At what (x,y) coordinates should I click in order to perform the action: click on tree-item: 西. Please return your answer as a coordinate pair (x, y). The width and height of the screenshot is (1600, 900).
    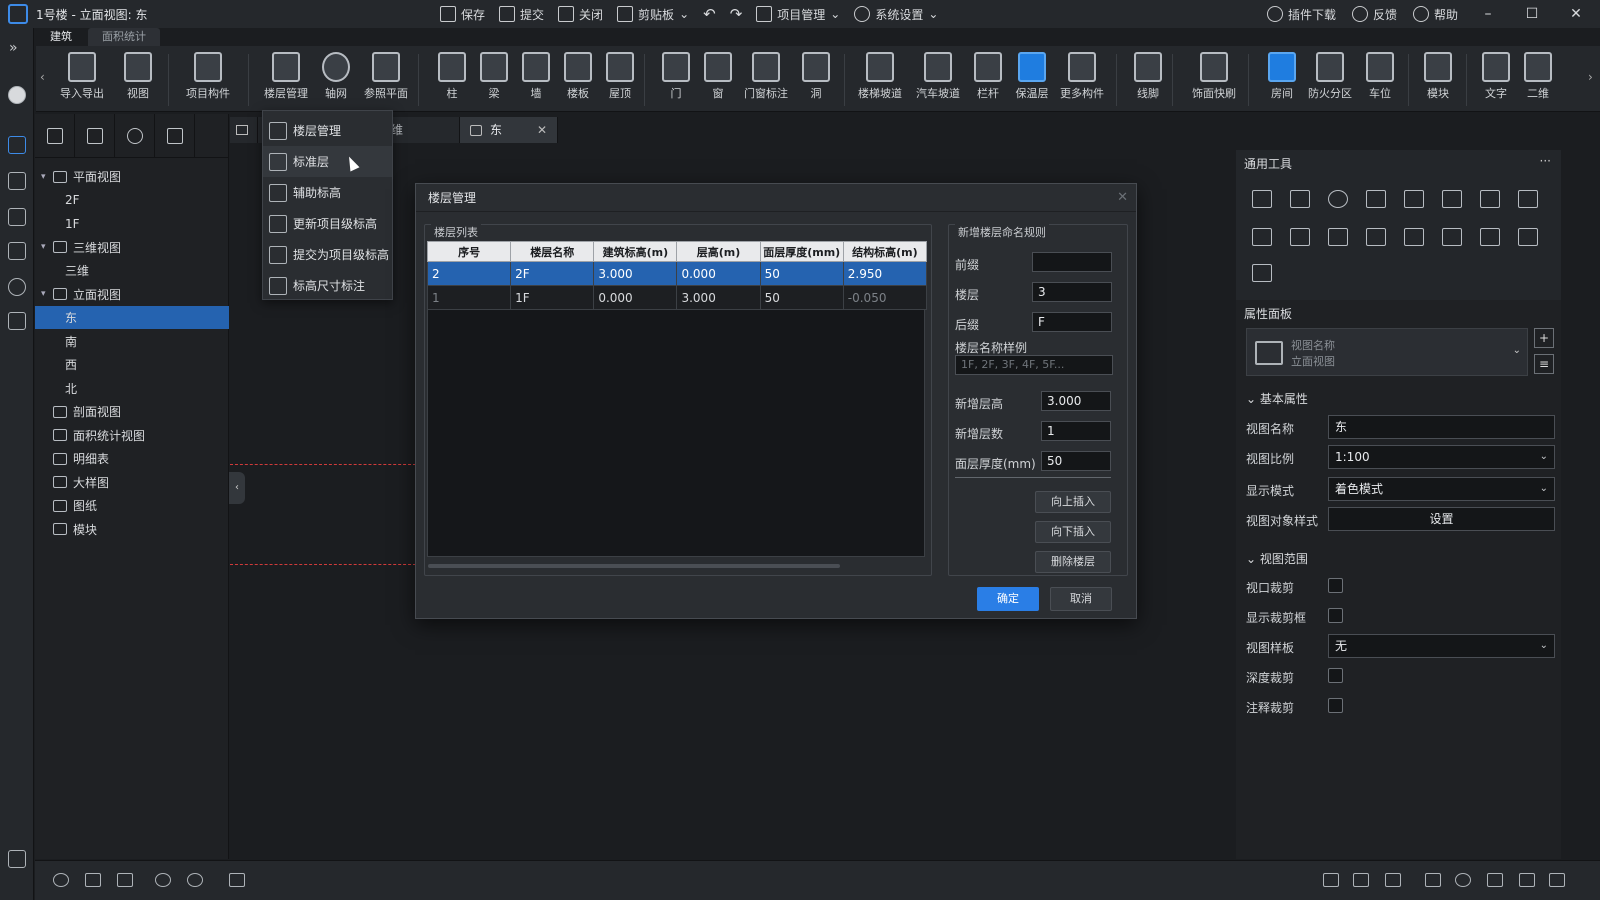
    Looking at the image, I should click on (132, 364).